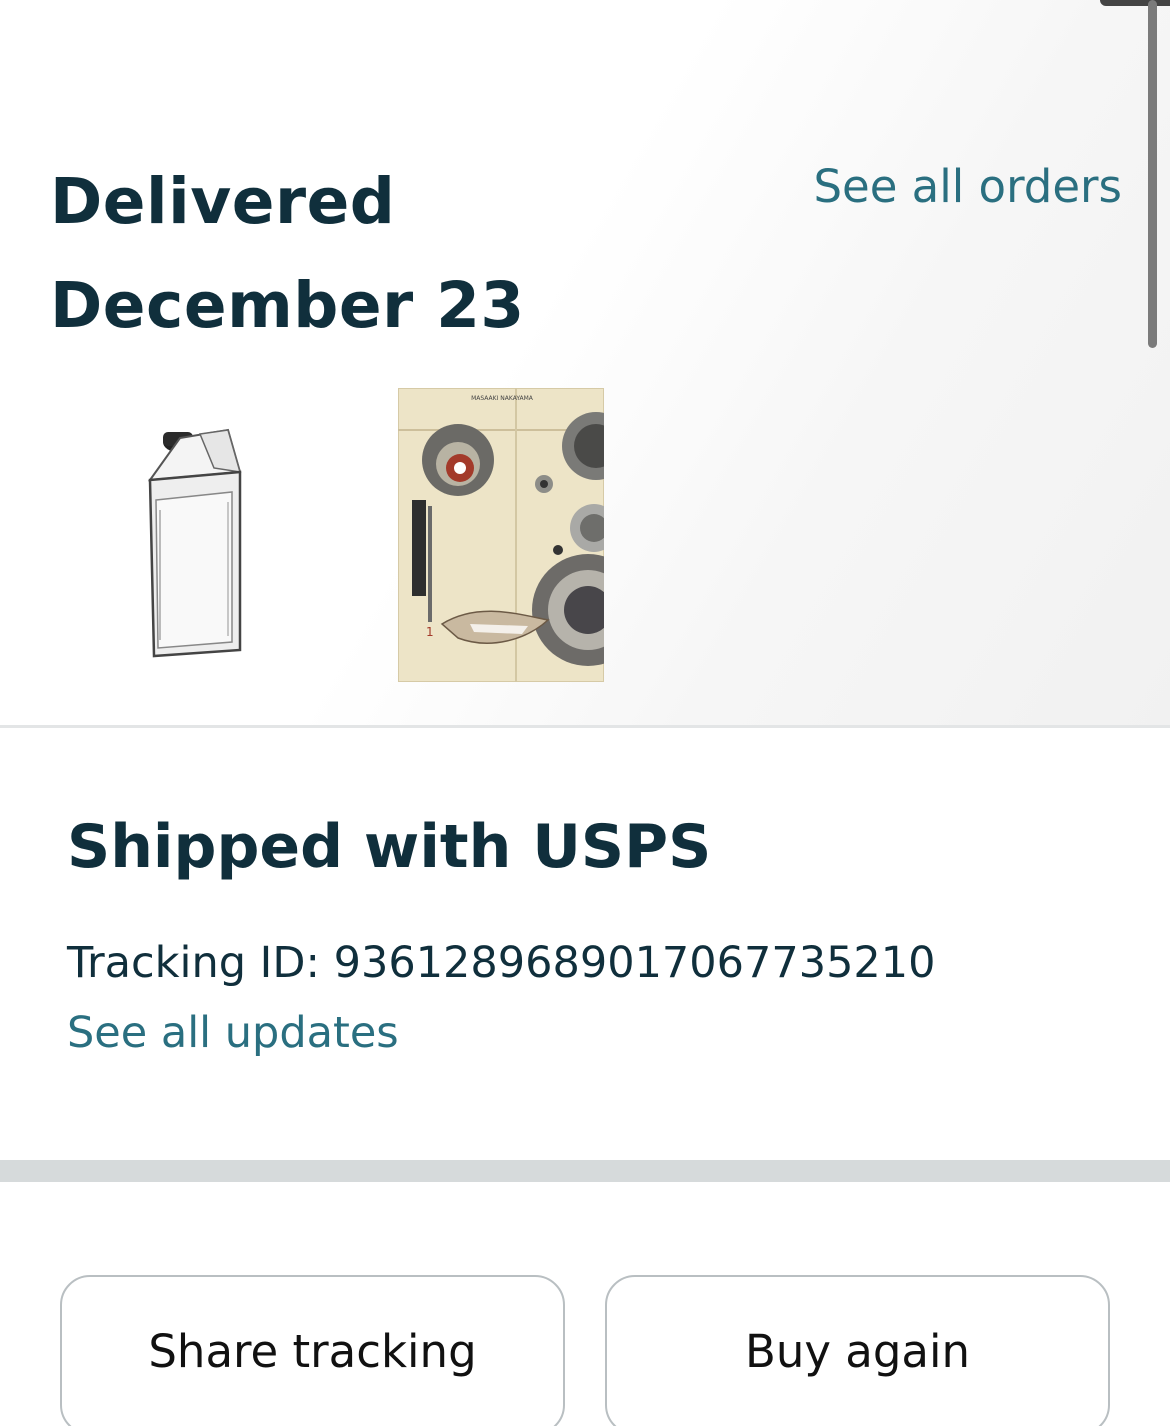 Image resolution: width=1170 pixels, height=1426 pixels. What do you see at coordinates (195, 540) in the screenshot?
I see `bottle-image` at bounding box center [195, 540].